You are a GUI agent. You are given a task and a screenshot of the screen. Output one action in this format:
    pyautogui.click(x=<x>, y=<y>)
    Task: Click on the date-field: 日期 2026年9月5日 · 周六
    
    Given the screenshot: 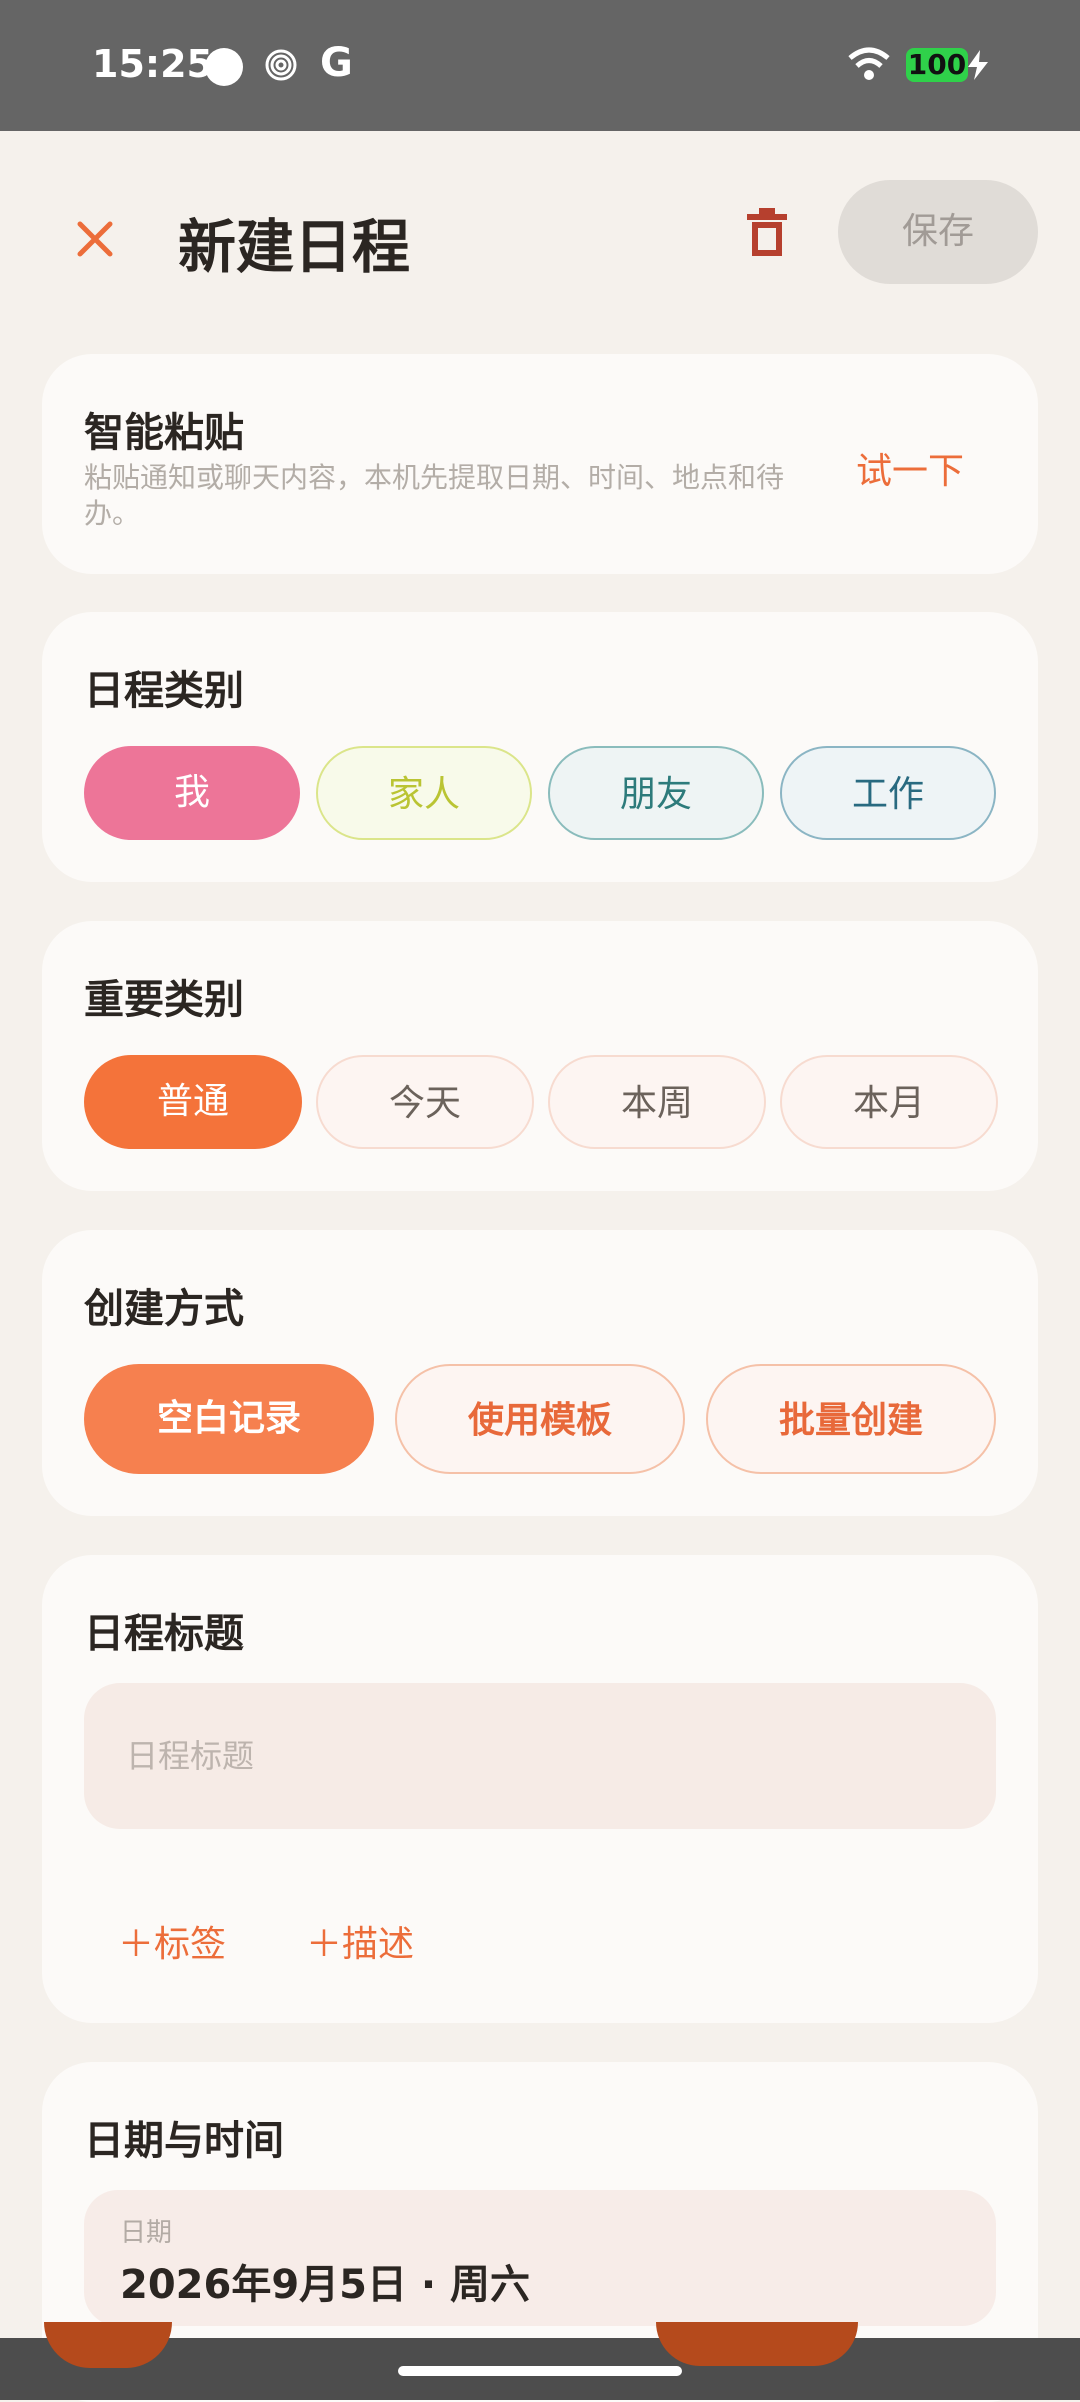 What is the action you would take?
    pyautogui.click(x=540, y=2258)
    